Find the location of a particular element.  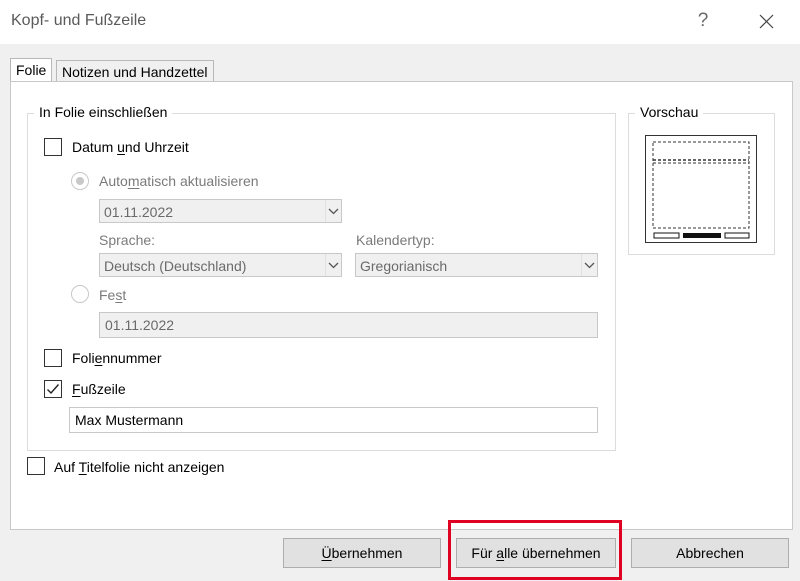

fixed-date-input: 01.11.2022 is located at coordinates (348, 325).